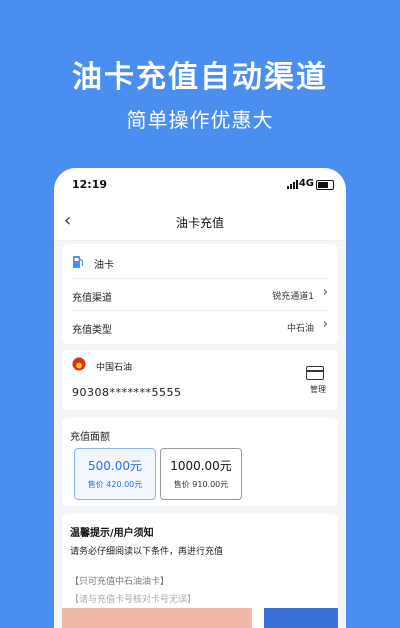 This screenshot has height=628, width=400. Describe the element at coordinates (201, 466) in the screenshot. I see `amount-value: 1000.00元` at that location.